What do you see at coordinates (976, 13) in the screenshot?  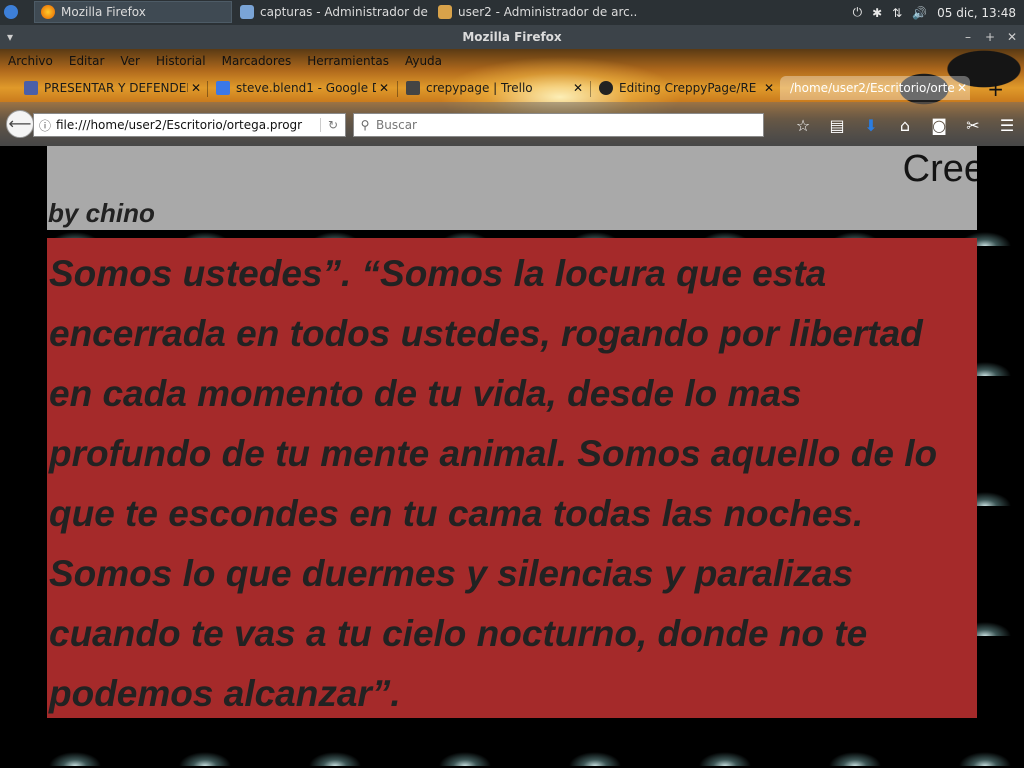 I see `clock: 05 dic, 13:48` at bounding box center [976, 13].